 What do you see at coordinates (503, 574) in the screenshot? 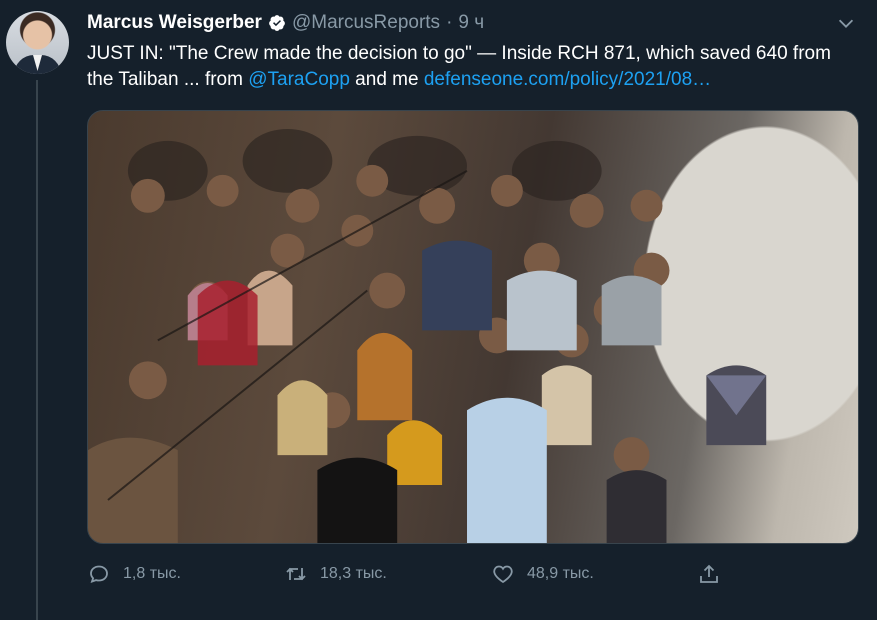
I see `heart-icon` at bounding box center [503, 574].